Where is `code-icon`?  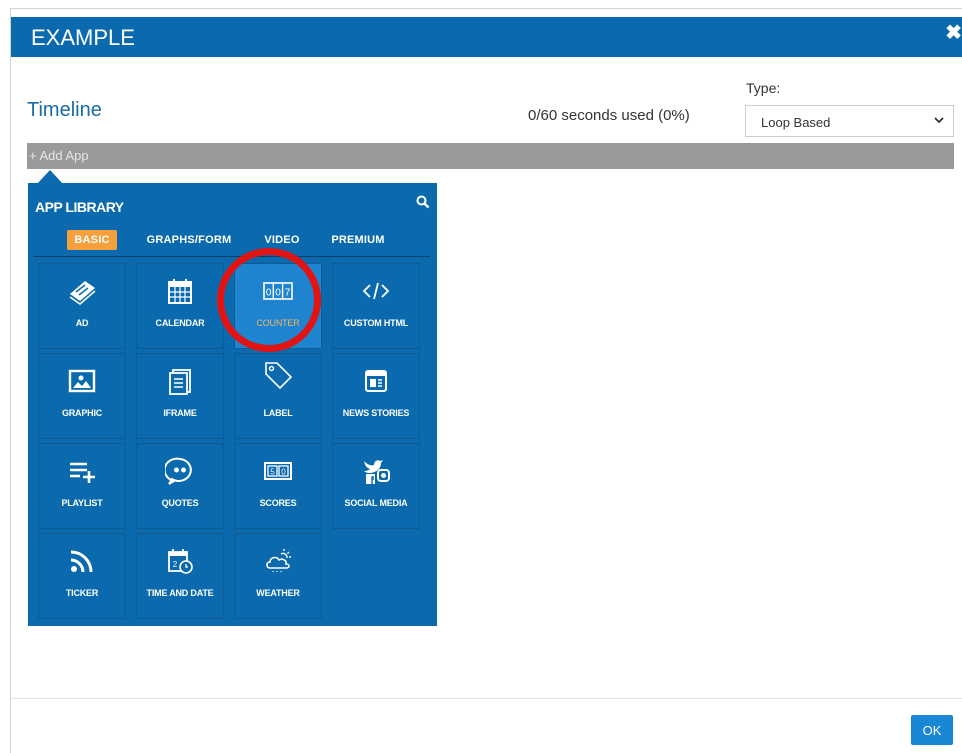
code-icon is located at coordinates (376, 291).